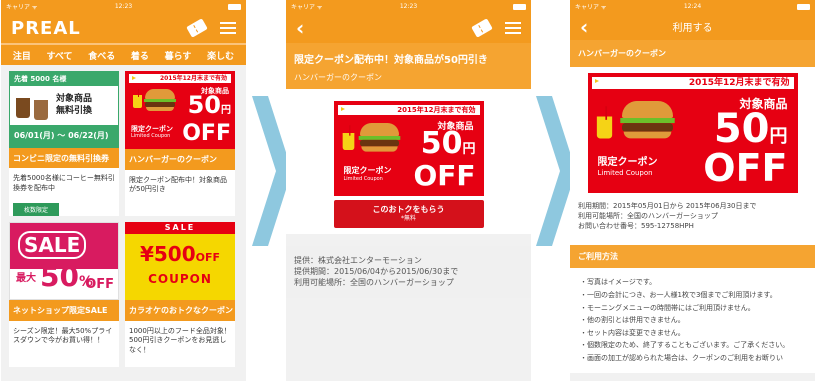 The width and height of the screenshot is (815, 381). I want to click on card-title: ハンバーガーのクーポン, so click(180, 159).